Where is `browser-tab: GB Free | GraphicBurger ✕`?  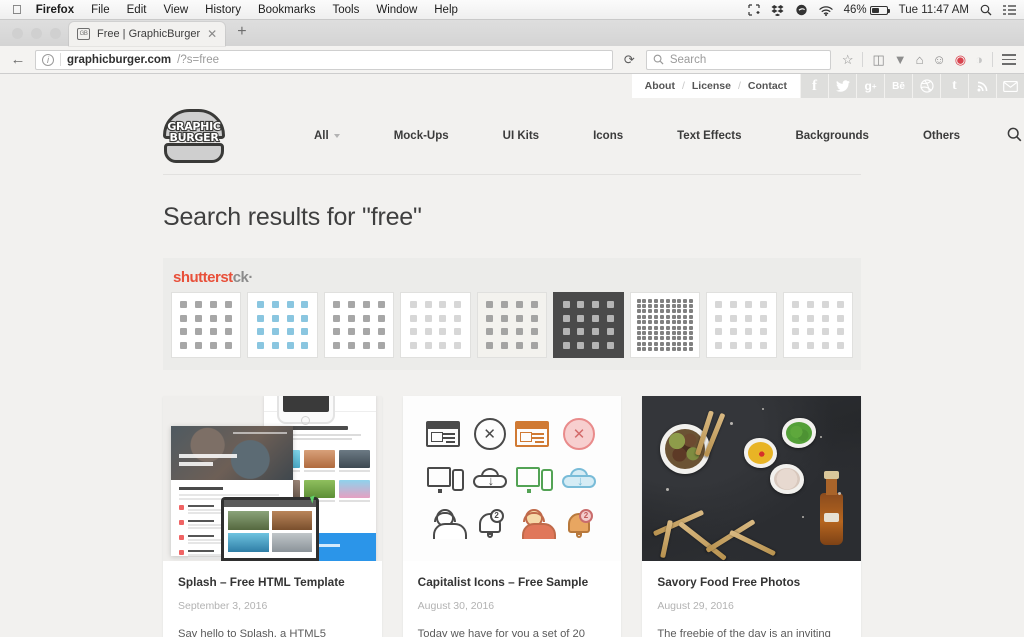 browser-tab: GB Free | GraphicBurger ✕ is located at coordinates (147, 34).